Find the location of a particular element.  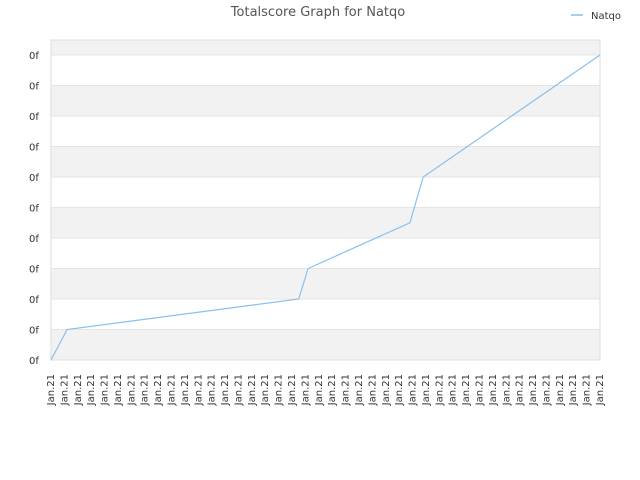

legend-label-natqo: Natqo is located at coordinates (606, 16).